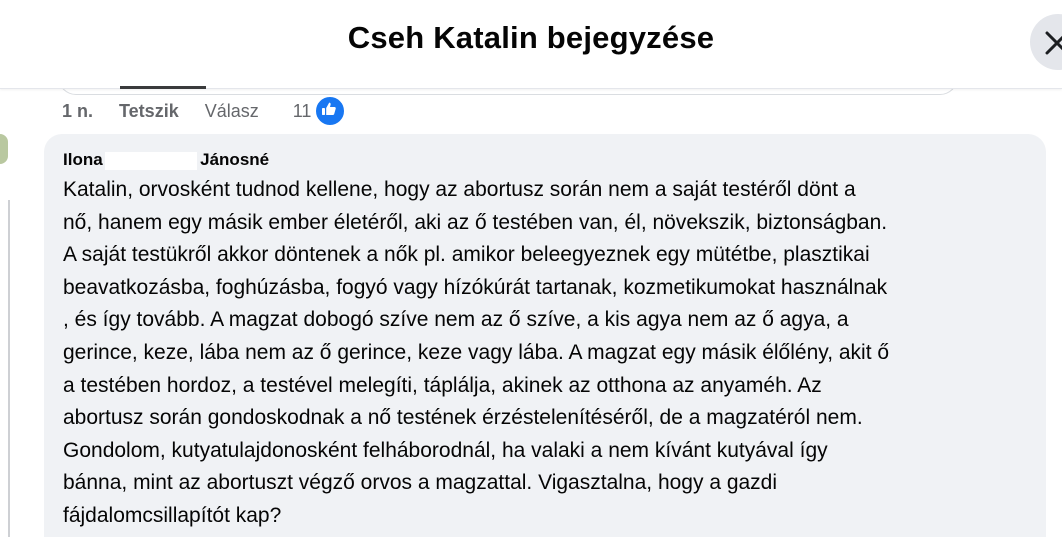  I want to click on author-first-name: Ilona, so click(83, 159).